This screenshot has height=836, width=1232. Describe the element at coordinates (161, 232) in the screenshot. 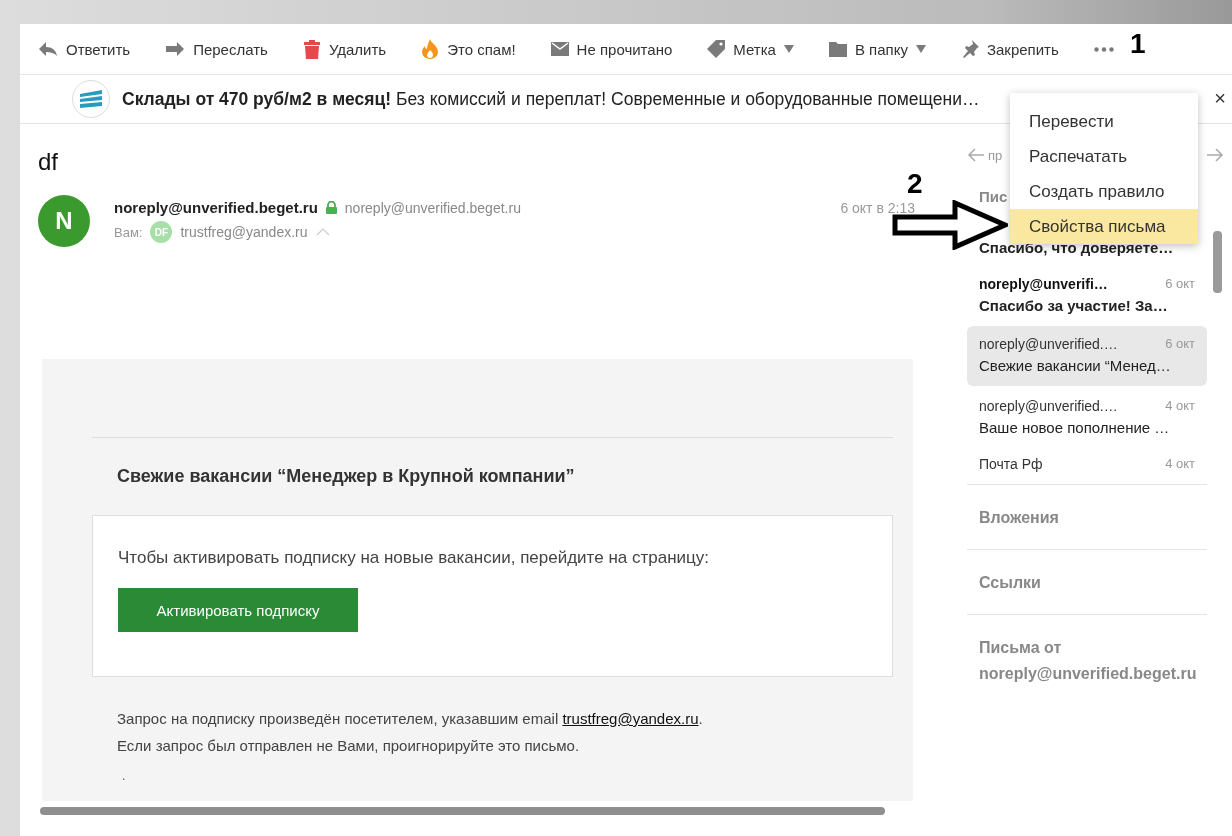

I see `recipient-avatar: DF` at that location.